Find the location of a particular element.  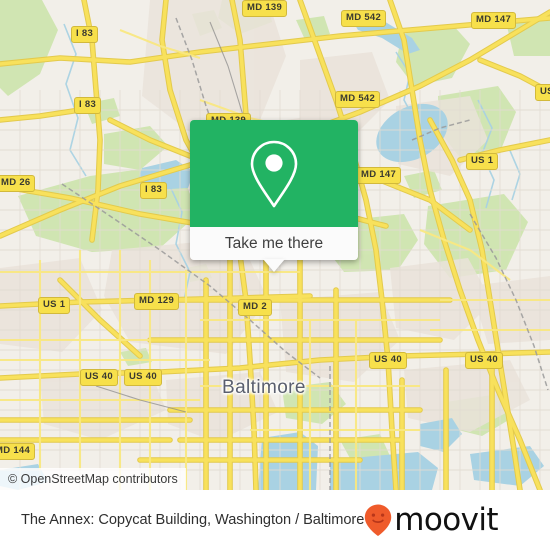

map-pin-icon is located at coordinates (274, 174).